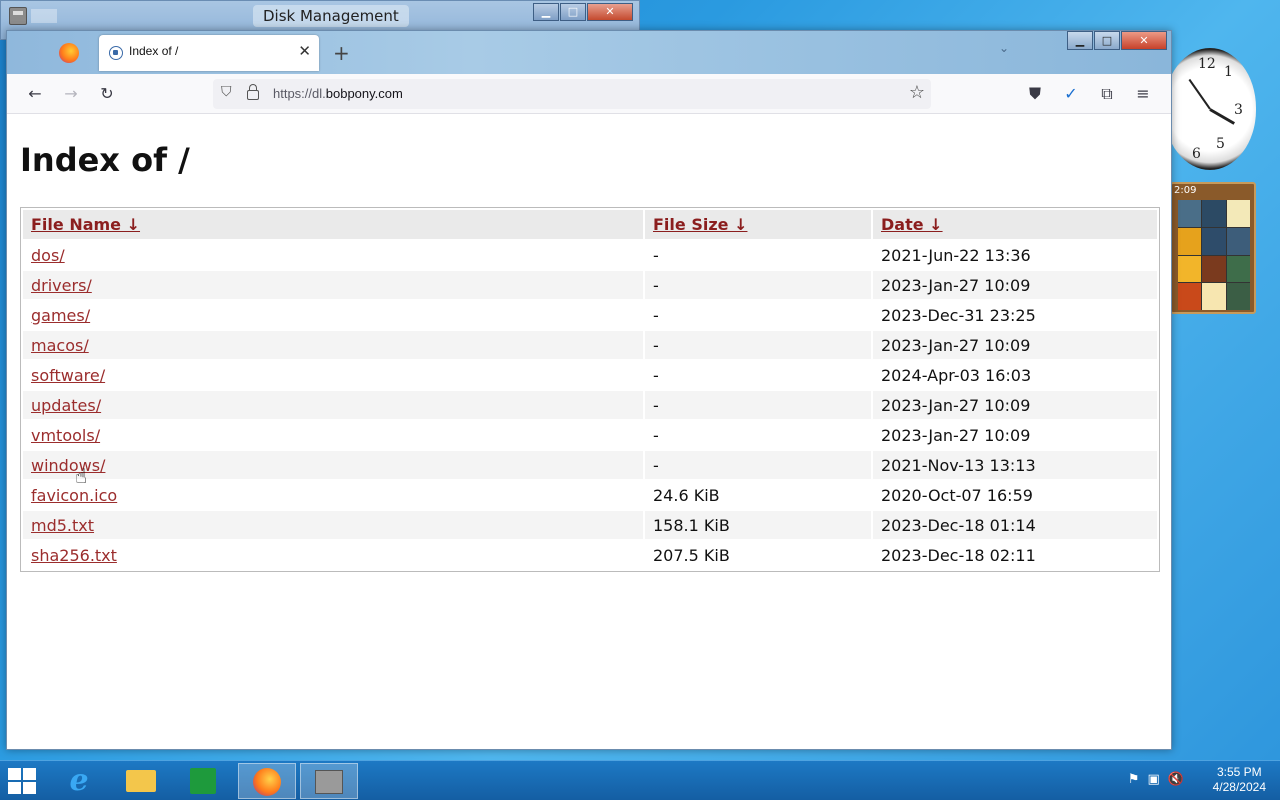 This screenshot has height=800, width=1280. What do you see at coordinates (107, 94) in the screenshot?
I see `reload-icon: ↻` at bounding box center [107, 94].